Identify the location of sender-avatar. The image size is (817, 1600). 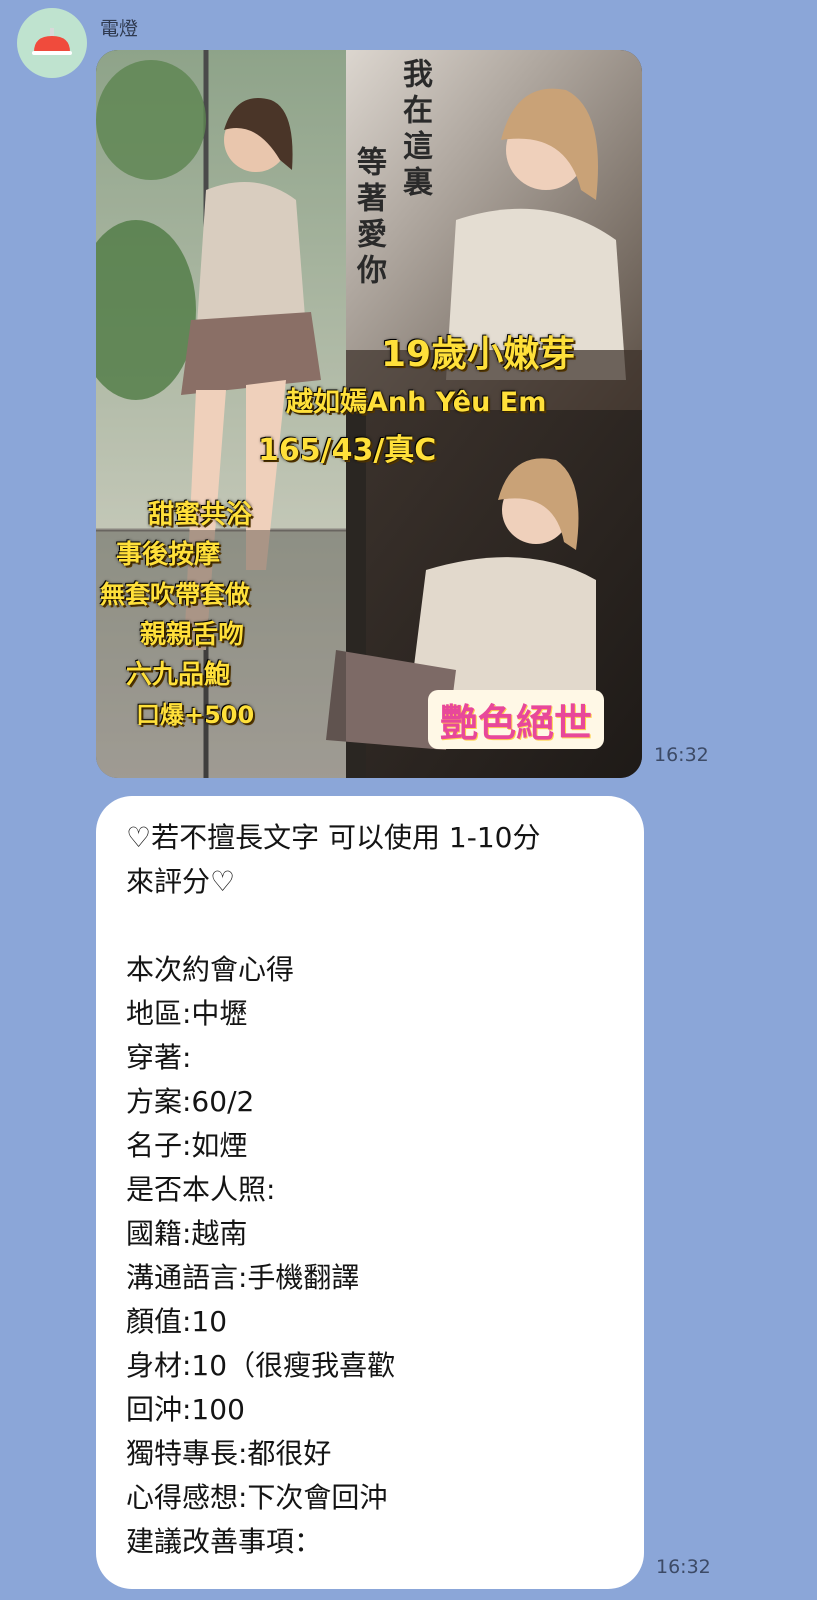
(52, 43).